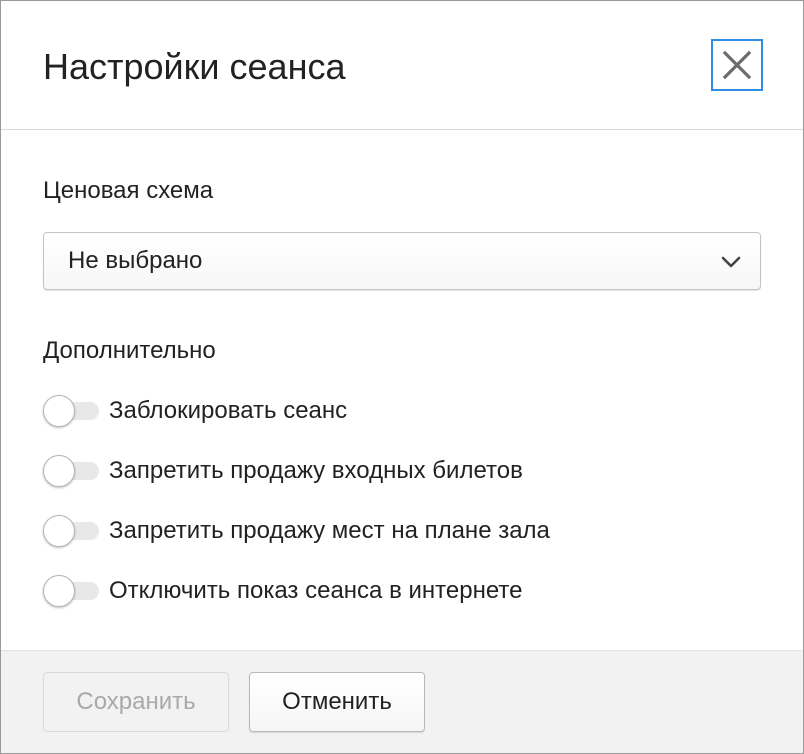 This screenshot has width=804, height=754. I want to click on hide-online-toggle, so click(71, 591).